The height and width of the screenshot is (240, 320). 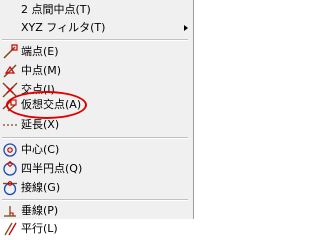 What do you see at coordinates (41, 70) in the screenshot?
I see `menu-item-label: 中点(M)` at bounding box center [41, 70].